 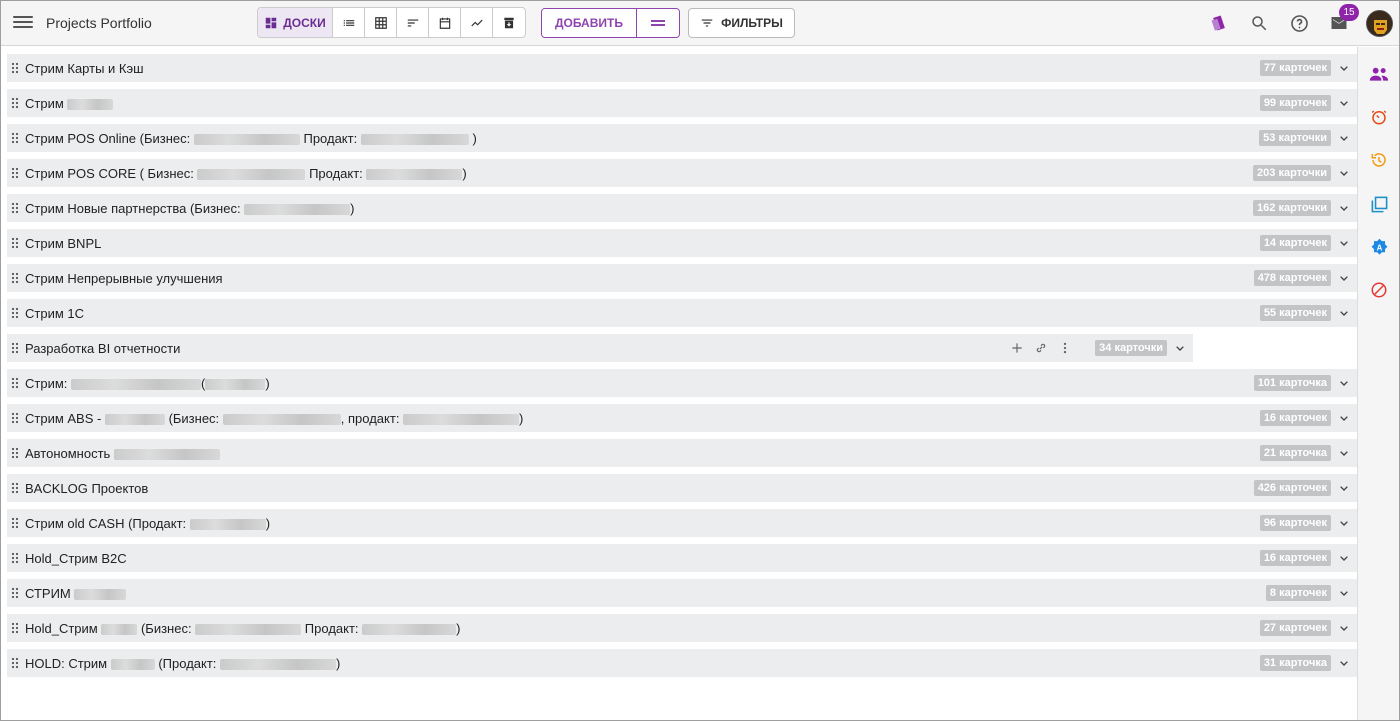 I want to click on stream-title: Стрим Непрерывные улучшения, so click(x=124, y=278).